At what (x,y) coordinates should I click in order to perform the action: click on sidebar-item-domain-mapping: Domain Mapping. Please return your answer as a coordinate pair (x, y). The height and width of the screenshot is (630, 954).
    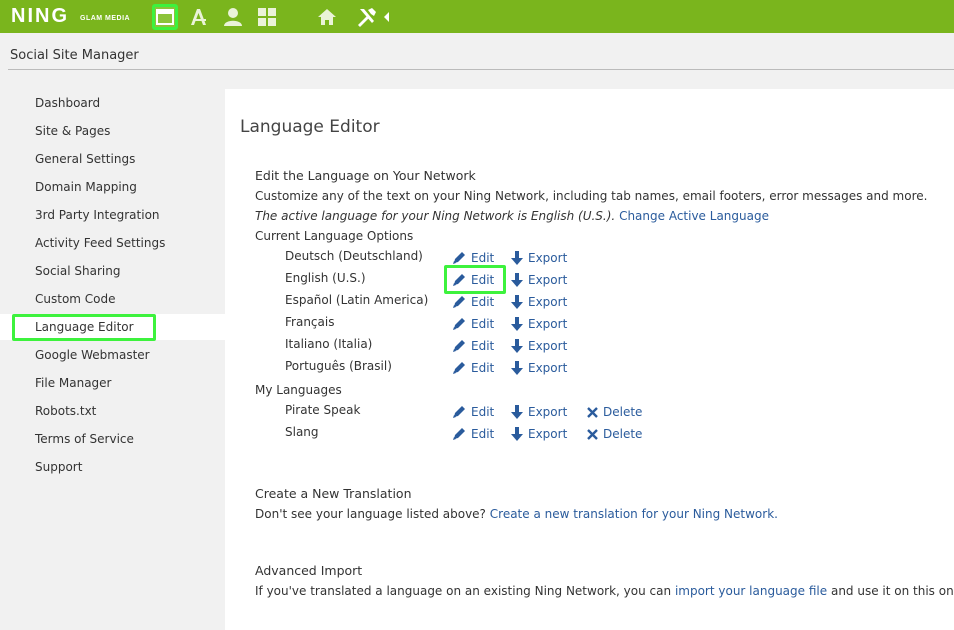
    Looking at the image, I should click on (112, 187).